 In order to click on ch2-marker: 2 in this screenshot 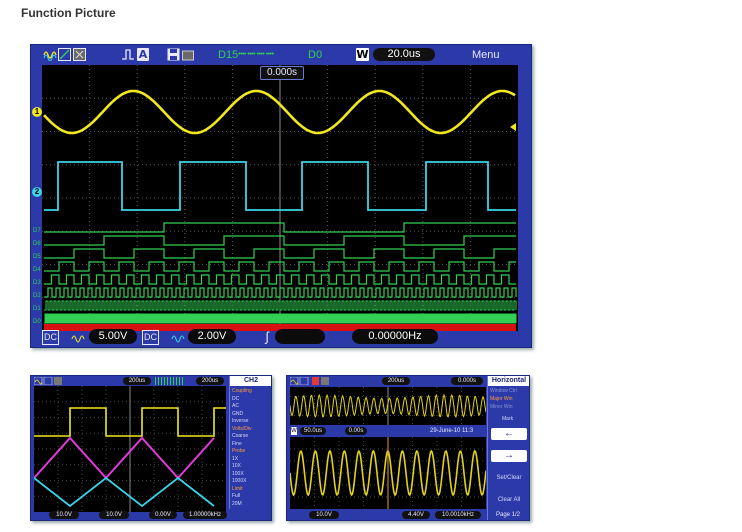, I will do `click(37, 192)`.